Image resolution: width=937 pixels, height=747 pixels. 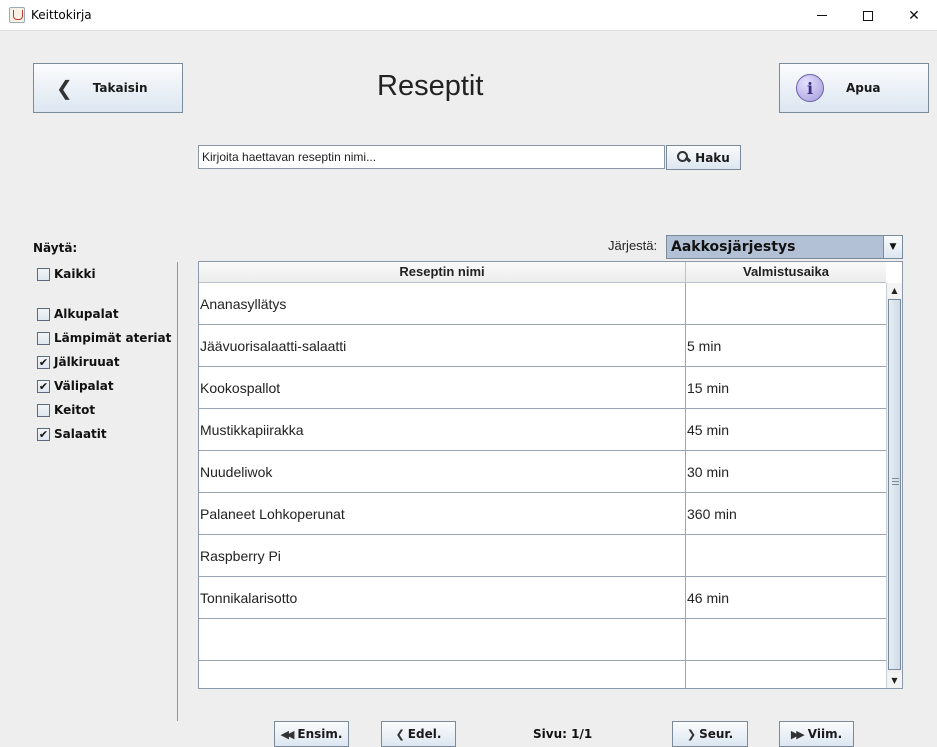 I want to click on cell-name: Nuudeliwok, so click(x=442, y=471).